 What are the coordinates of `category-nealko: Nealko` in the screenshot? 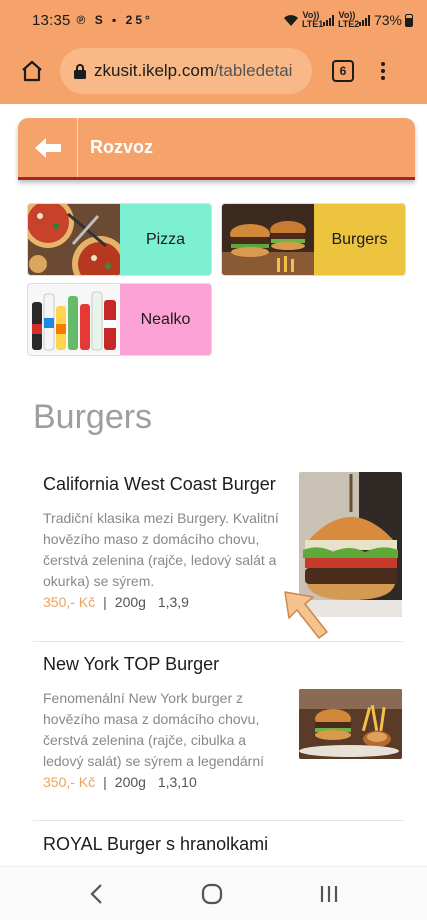 It's located at (119, 319).